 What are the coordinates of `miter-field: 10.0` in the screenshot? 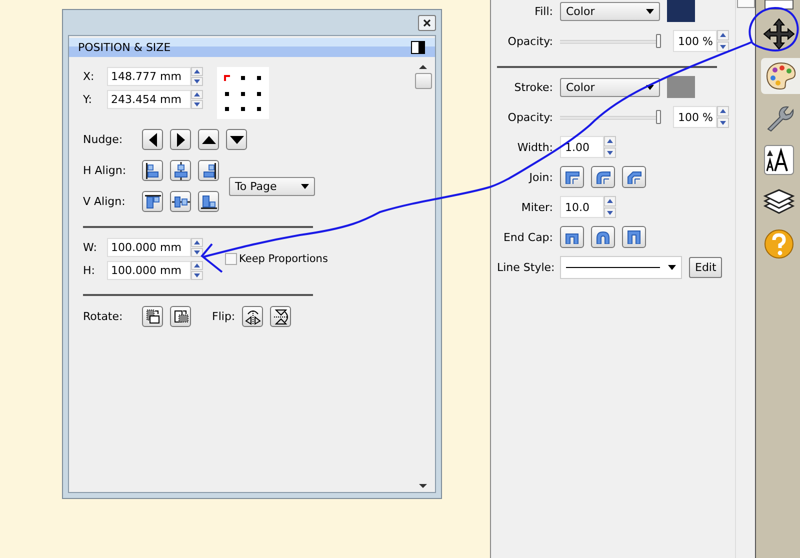 It's located at (582, 207).